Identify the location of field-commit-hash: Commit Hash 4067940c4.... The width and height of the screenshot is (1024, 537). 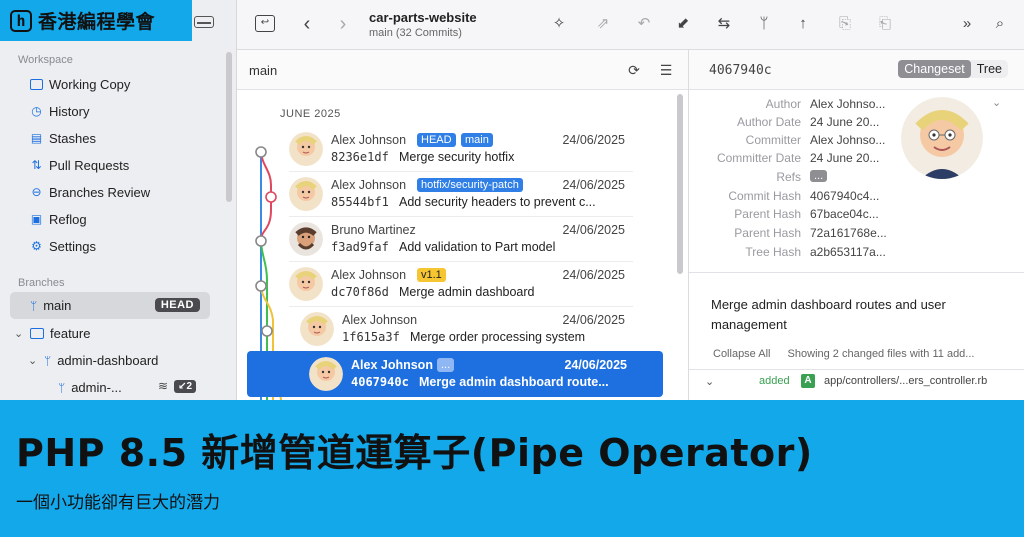
(804, 196).